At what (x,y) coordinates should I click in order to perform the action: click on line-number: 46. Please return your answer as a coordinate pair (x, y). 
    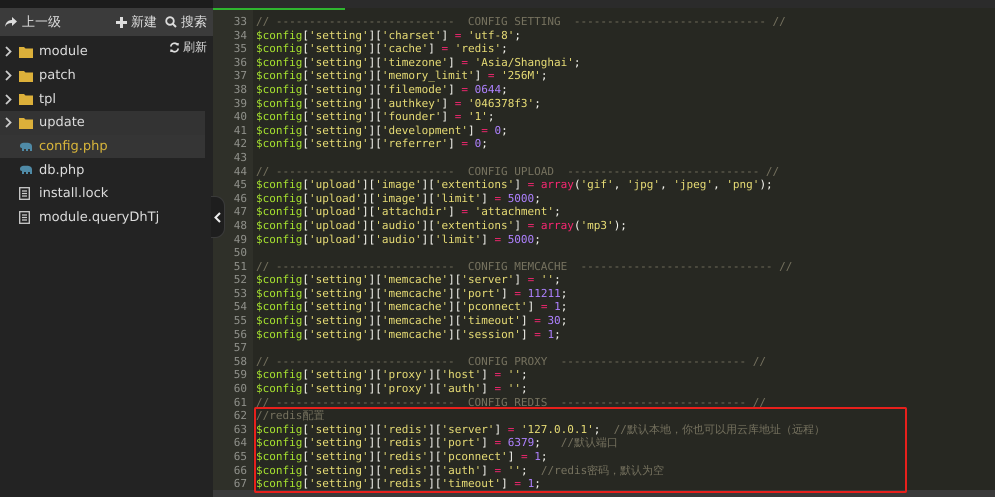
    Looking at the image, I should click on (239, 199).